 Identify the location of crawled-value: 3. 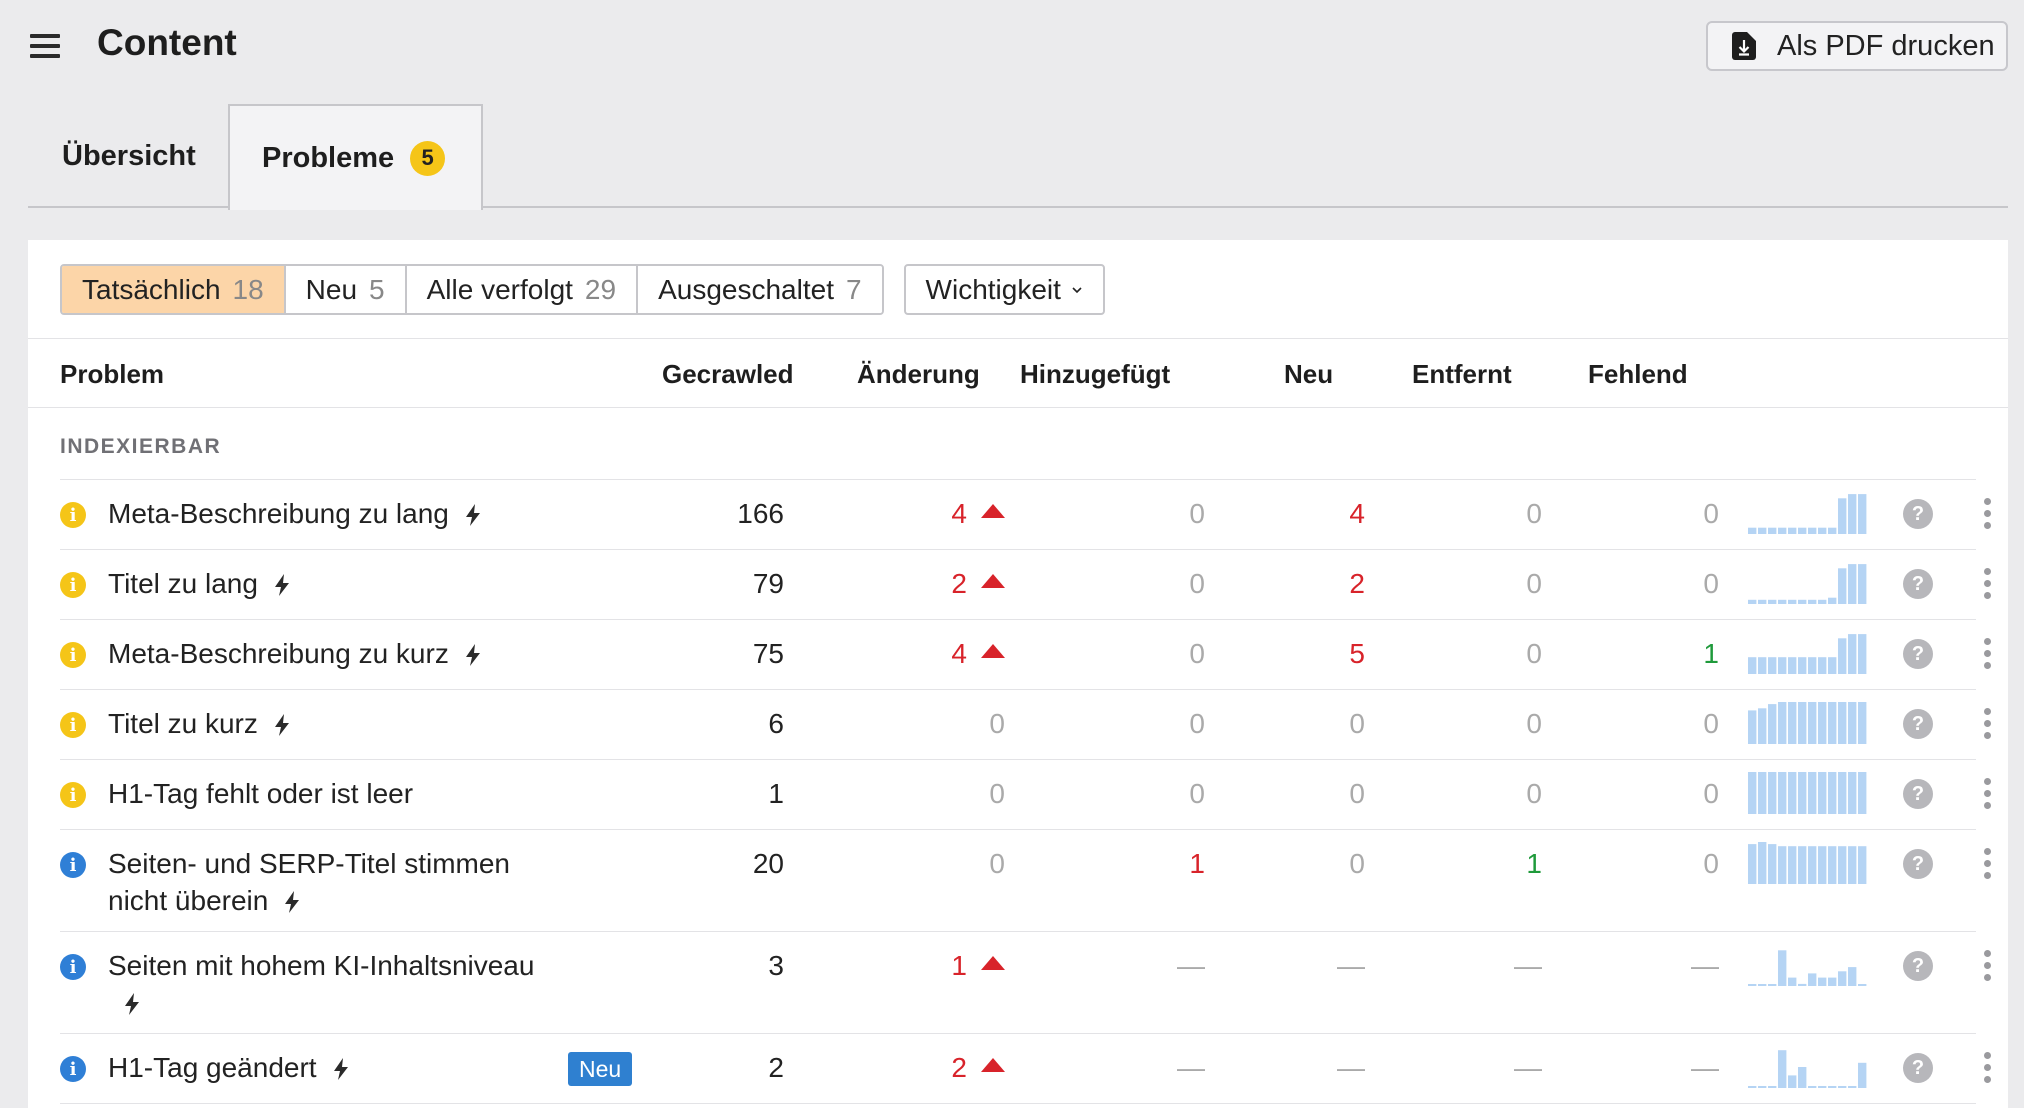
(652, 965).